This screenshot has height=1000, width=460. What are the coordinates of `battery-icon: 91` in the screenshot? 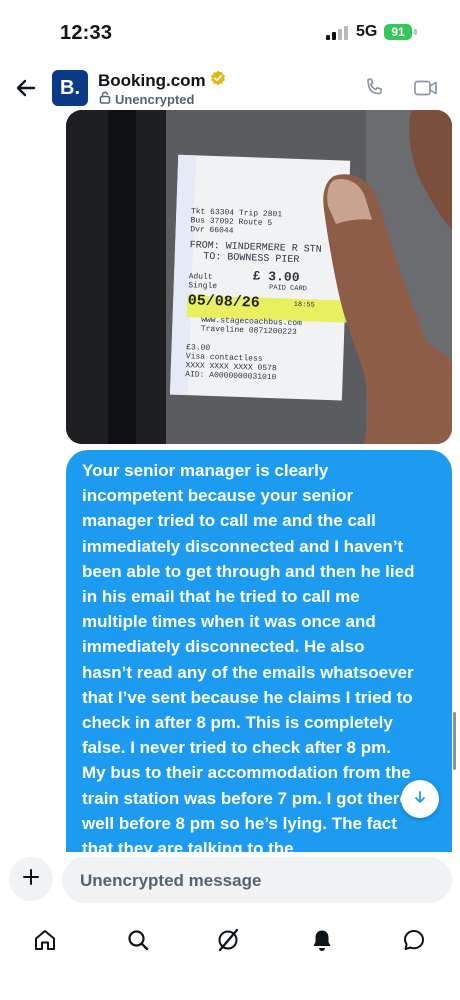 It's located at (398, 32).